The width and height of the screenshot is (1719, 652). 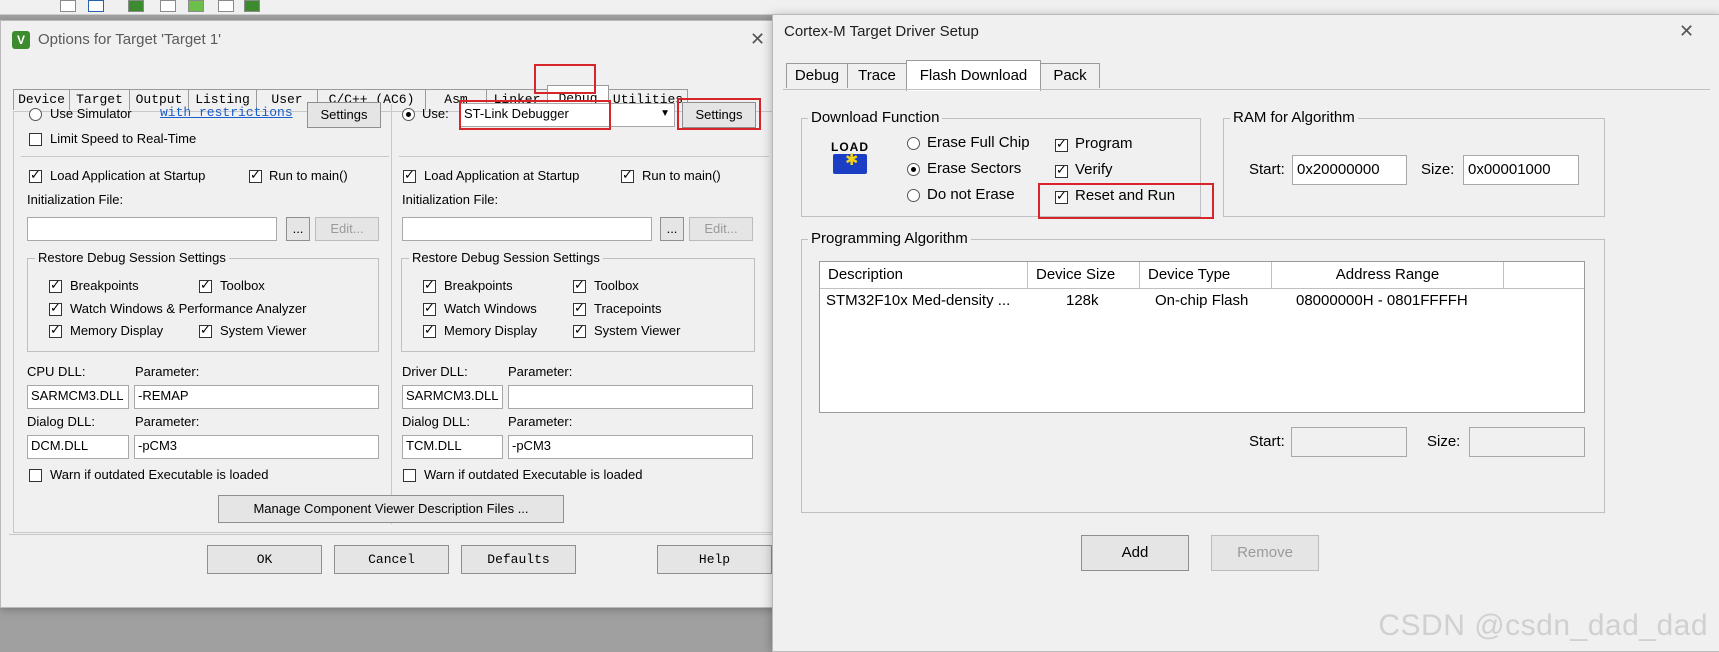 What do you see at coordinates (579, 308) in the screenshot?
I see `tracepoints-checkbox` at bounding box center [579, 308].